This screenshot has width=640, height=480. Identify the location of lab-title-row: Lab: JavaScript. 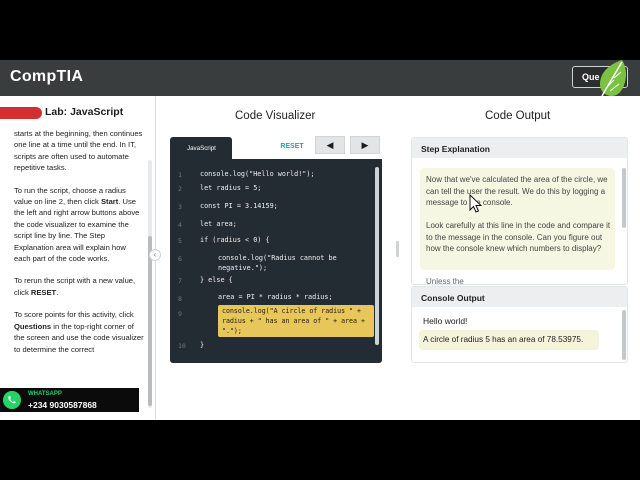
(75, 114).